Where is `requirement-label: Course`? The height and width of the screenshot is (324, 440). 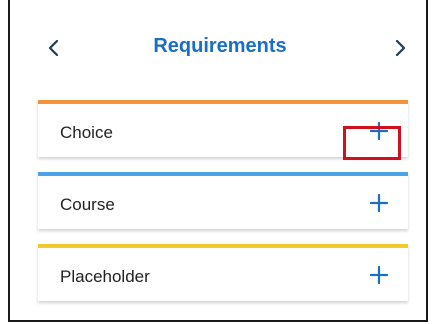 requirement-label: Course is located at coordinates (87, 204).